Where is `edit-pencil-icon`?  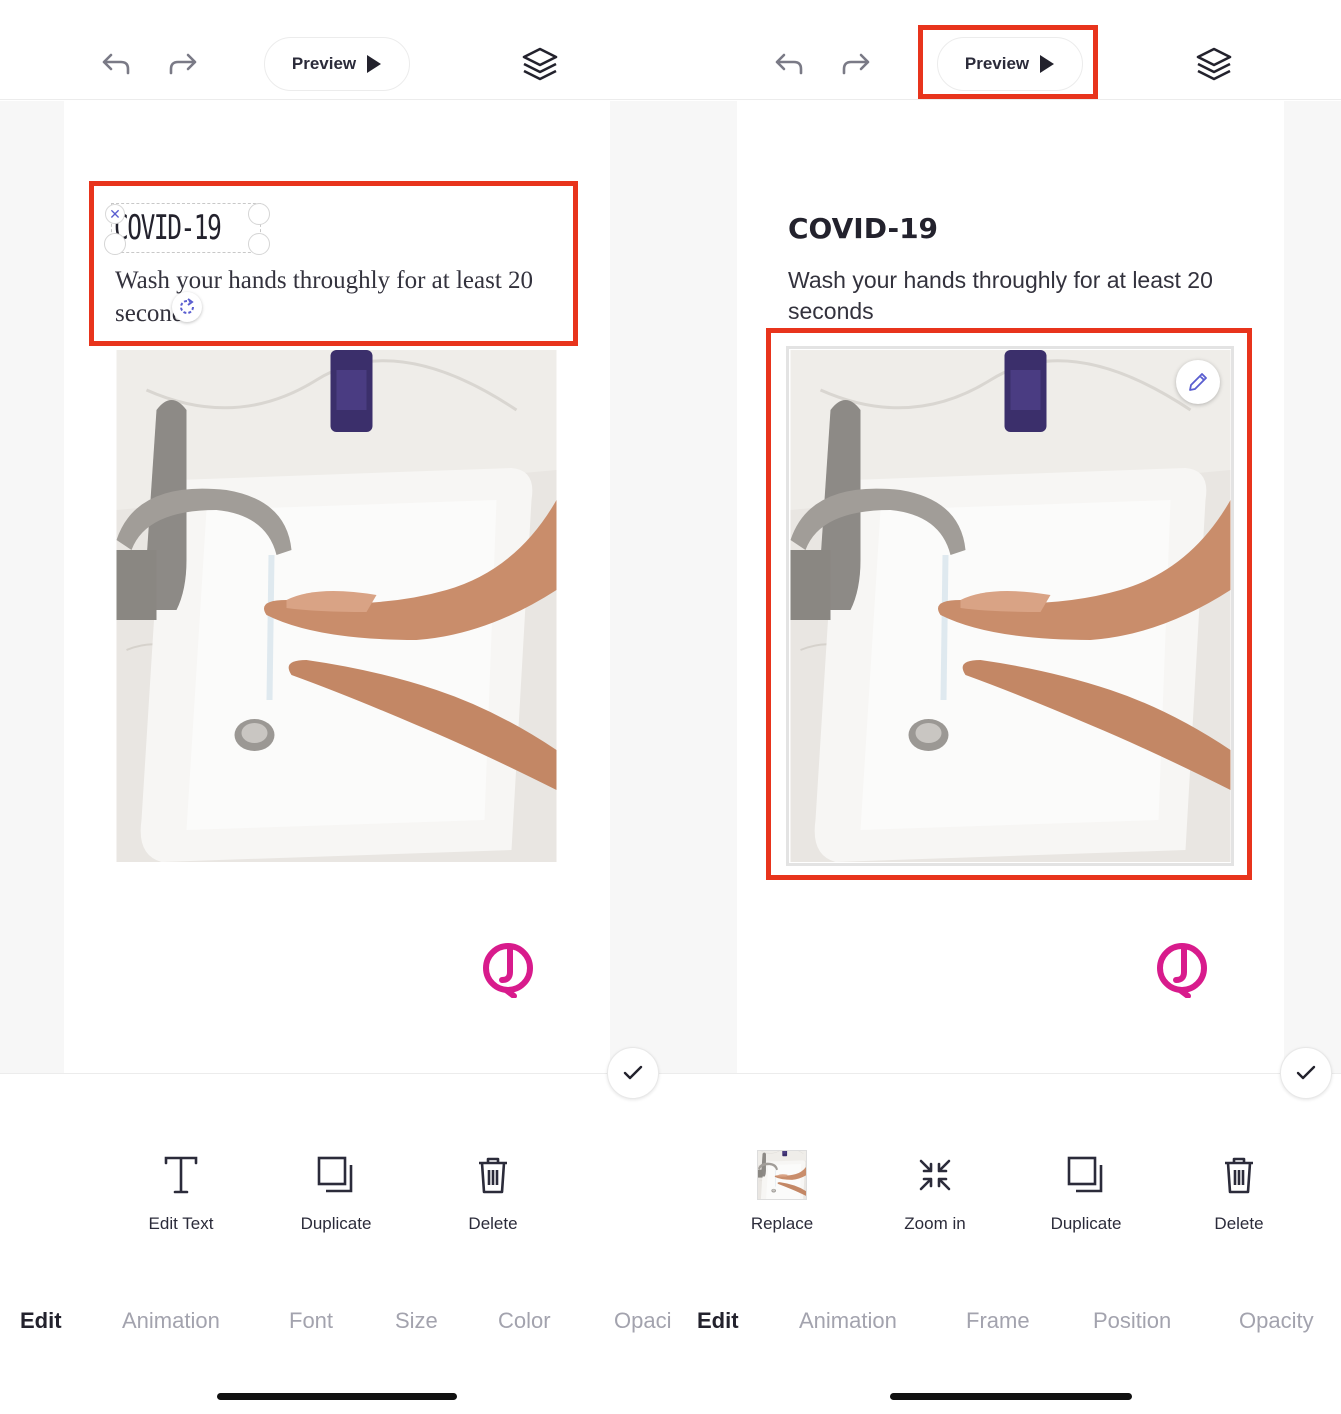 edit-pencil-icon is located at coordinates (1198, 382).